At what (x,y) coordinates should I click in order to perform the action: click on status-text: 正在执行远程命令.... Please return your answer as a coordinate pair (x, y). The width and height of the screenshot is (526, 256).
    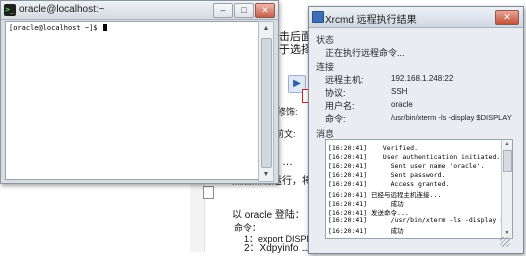
    Looking at the image, I should click on (365, 53).